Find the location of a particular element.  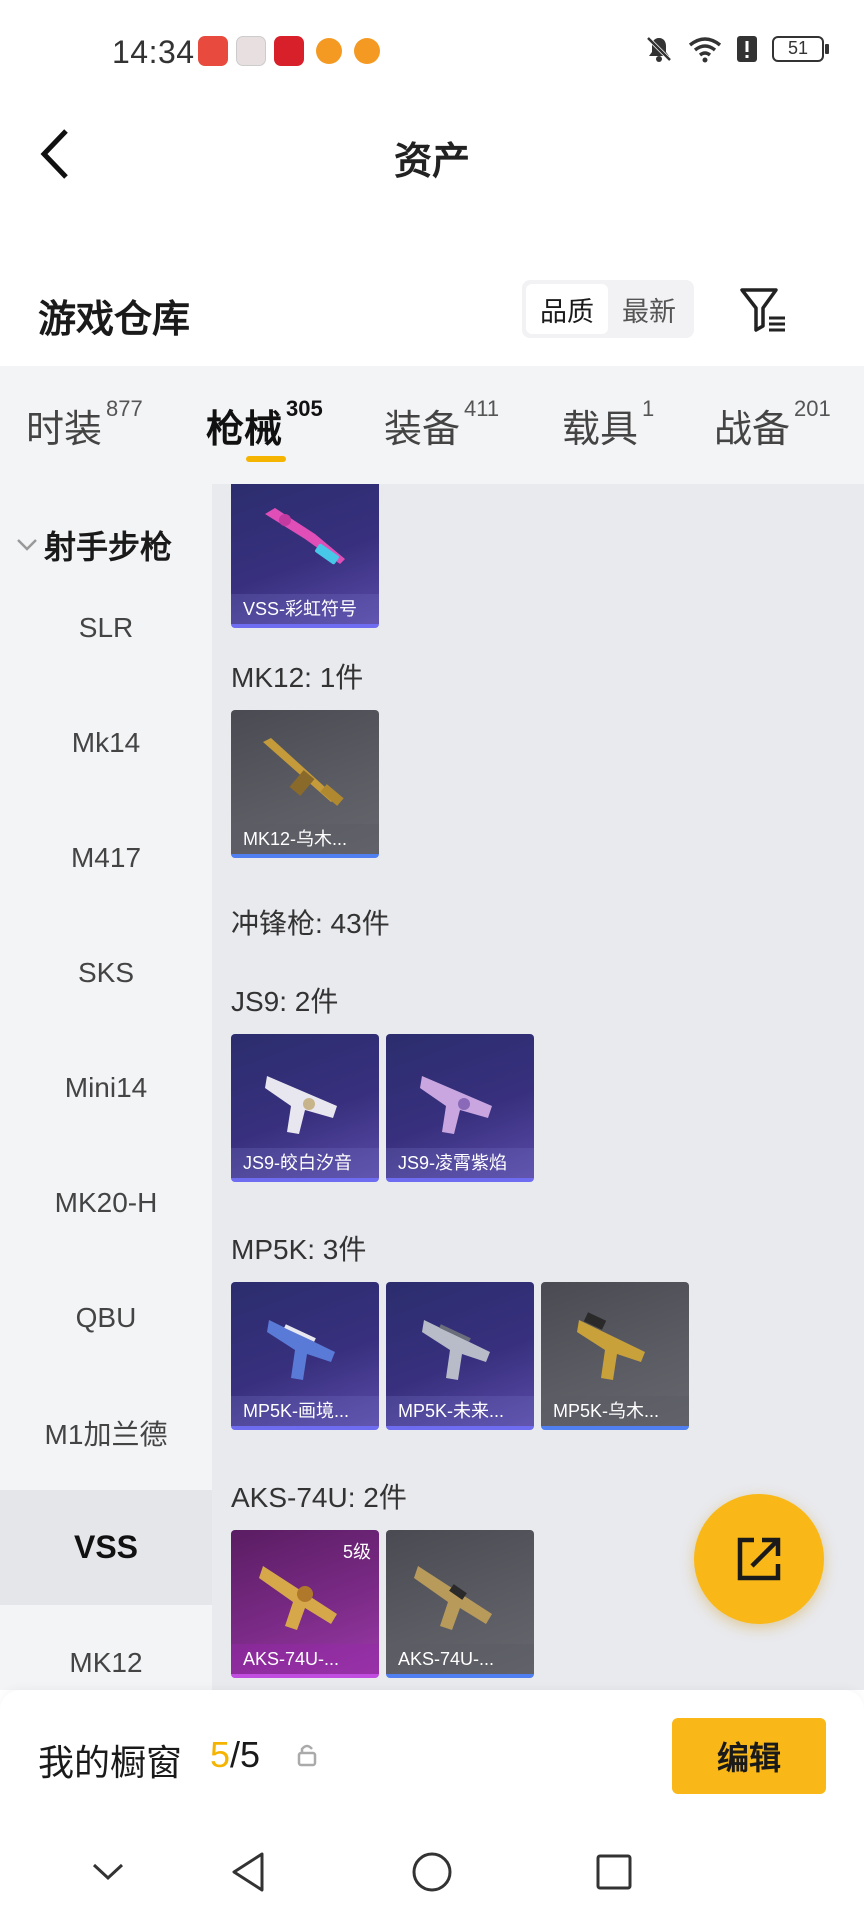

sub-item-mini14: Mini14 is located at coordinates (106, 1087).